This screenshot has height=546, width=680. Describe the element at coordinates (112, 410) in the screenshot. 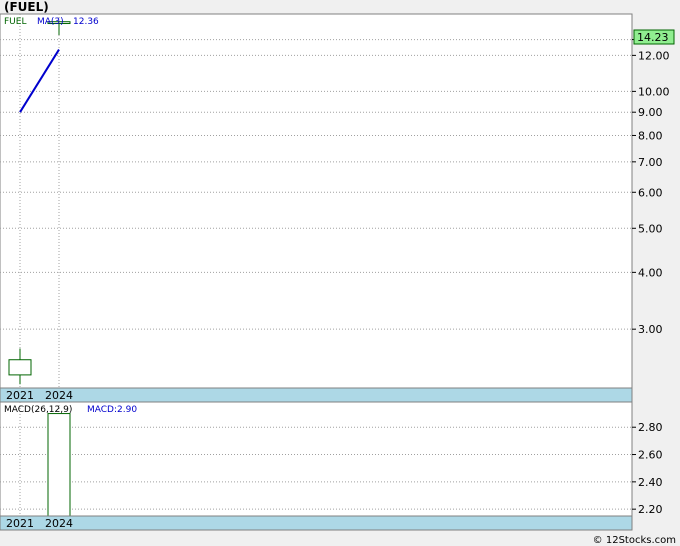

I see `macd-value-label: MACD:2.90` at that location.